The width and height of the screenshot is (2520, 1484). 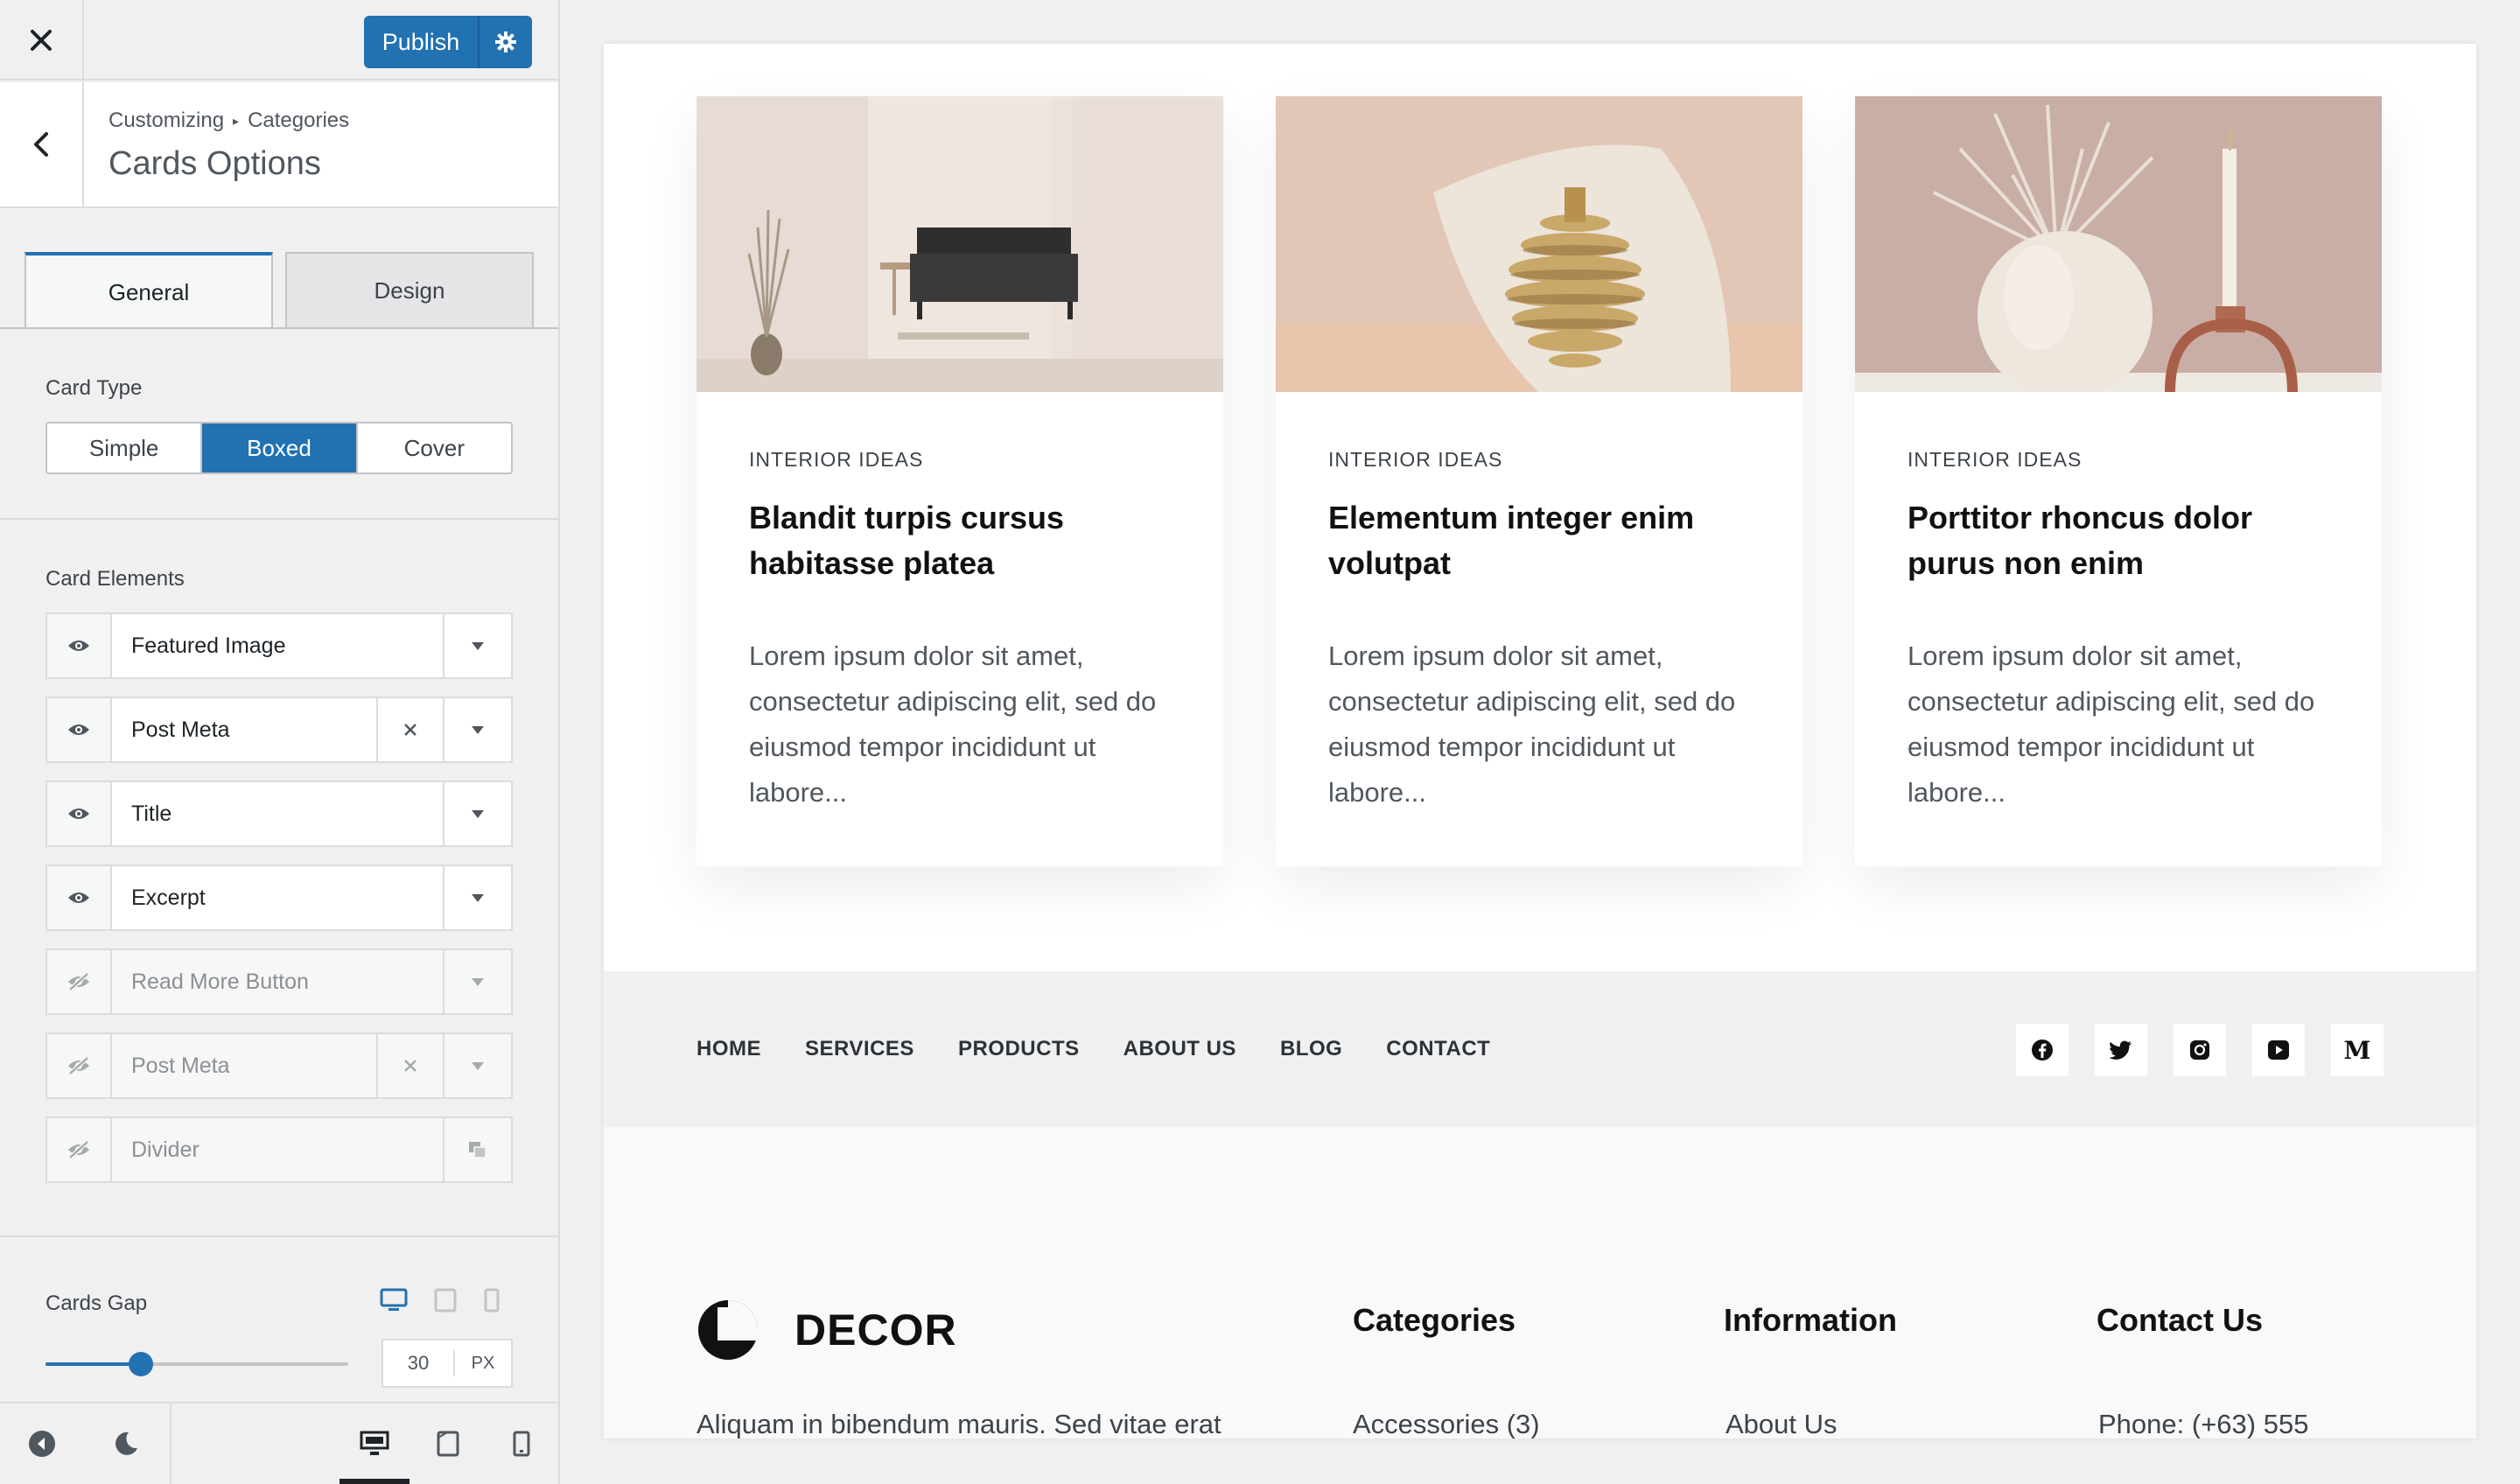 What do you see at coordinates (1180, 1049) in the screenshot?
I see `menu-item-about-us: ABOUT US` at bounding box center [1180, 1049].